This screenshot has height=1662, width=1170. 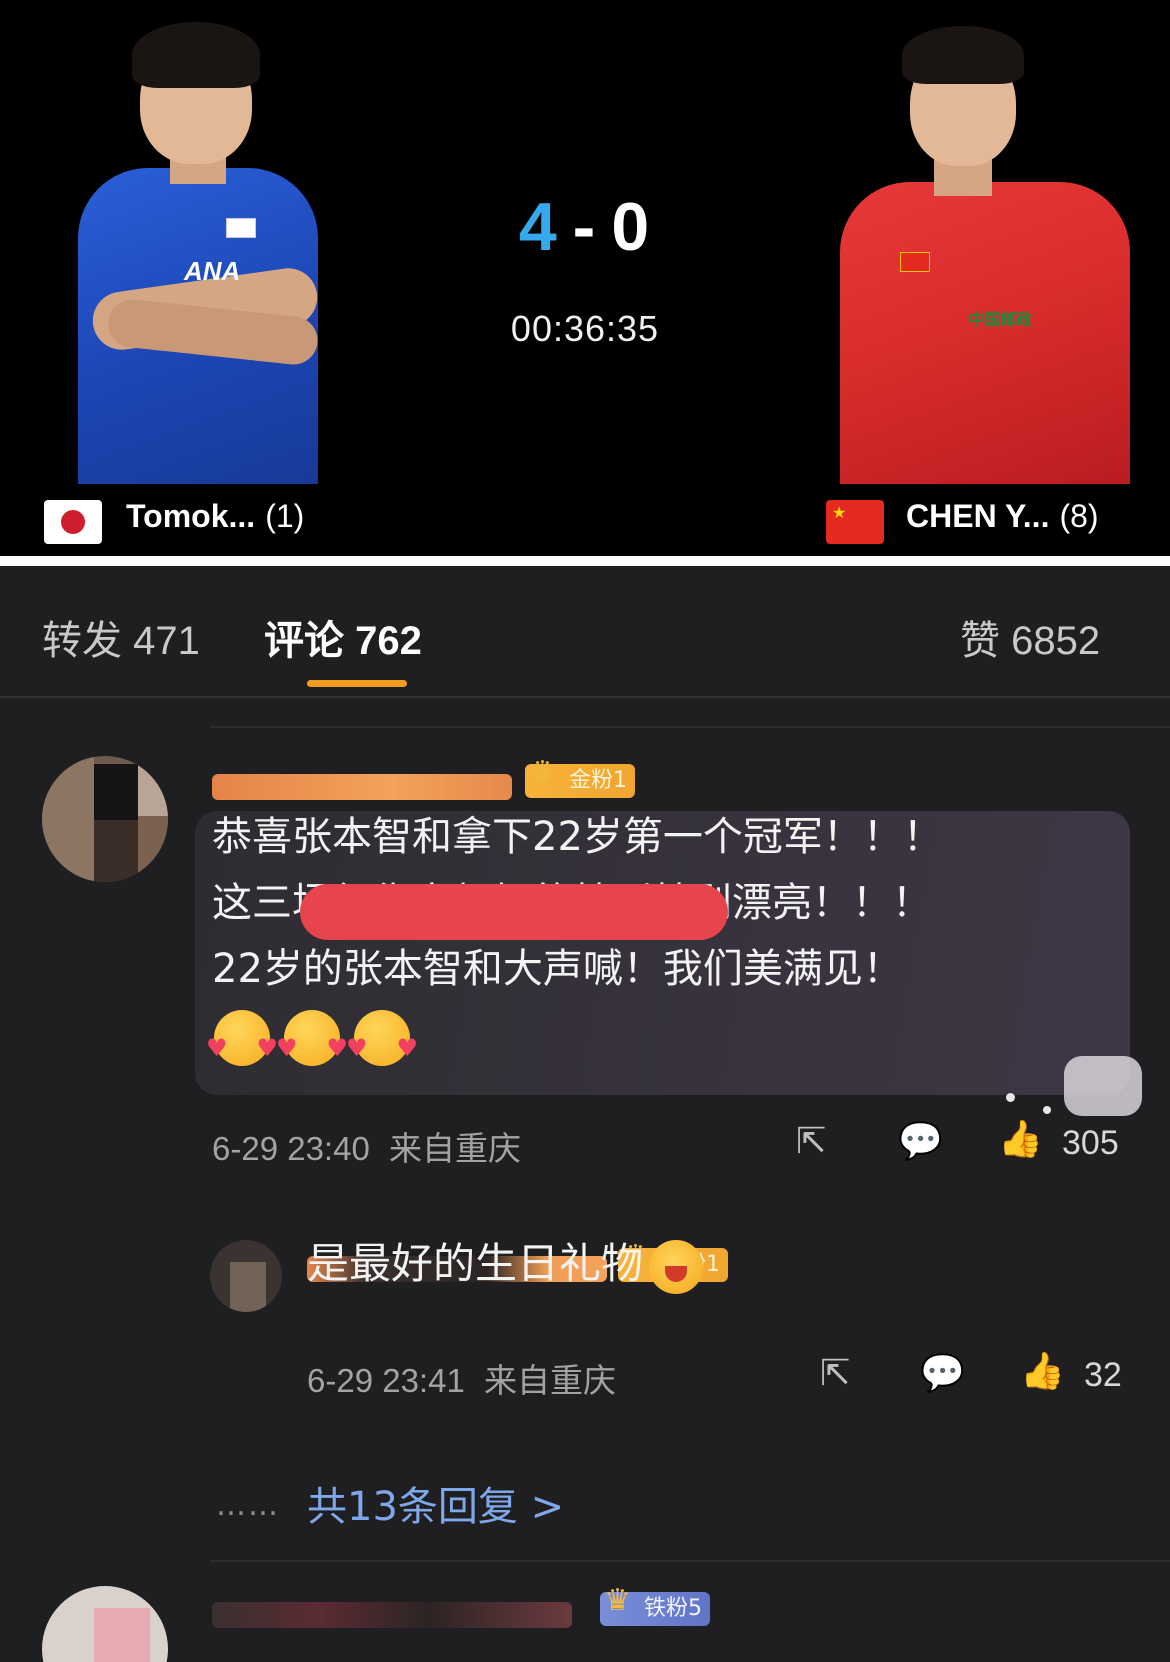 What do you see at coordinates (1030, 637) in the screenshot?
I see `tab-likes: 赞 6852` at bounding box center [1030, 637].